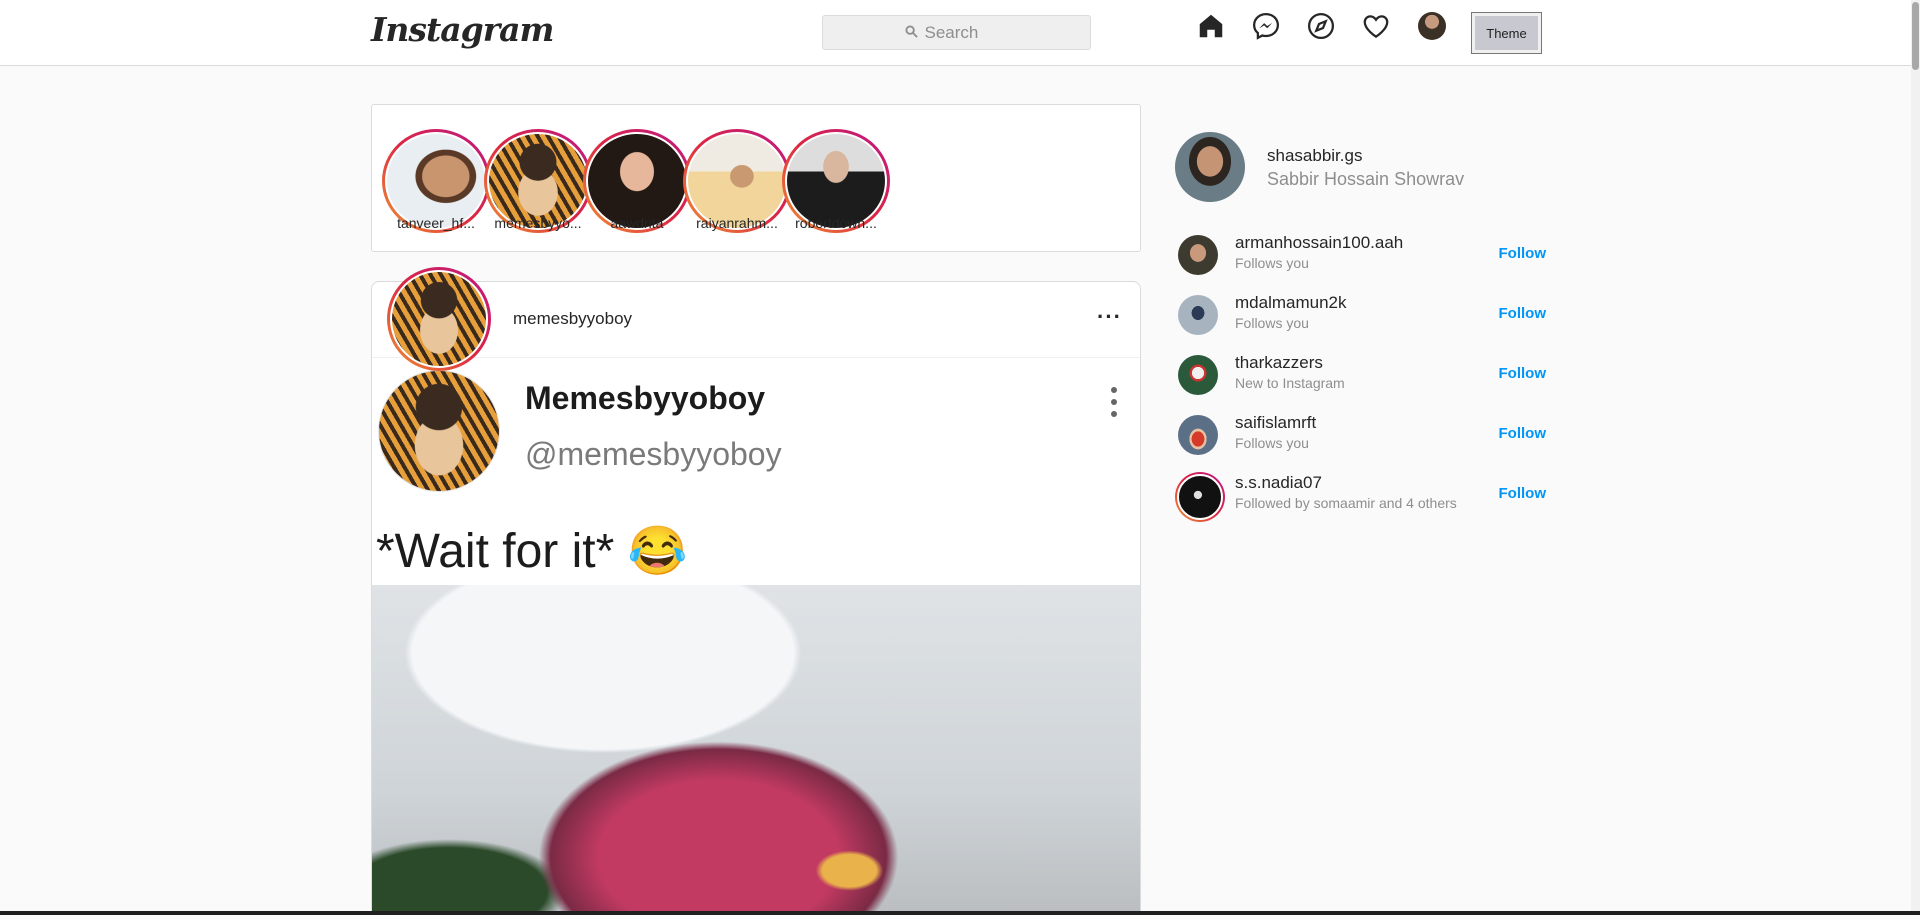 Image resolution: width=1920 pixels, height=915 pixels. I want to click on suggestion-row: mdalmamun2k Follows you Follow, so click(1361, 315).